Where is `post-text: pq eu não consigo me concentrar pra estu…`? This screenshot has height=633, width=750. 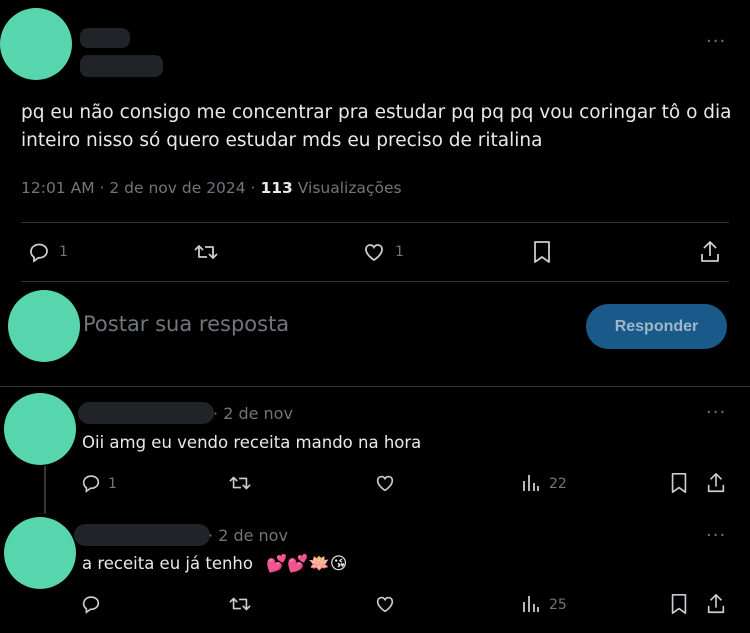 post-text: pq eu não consigo me concentrar pra estu… is located at coordinates (376, 126).